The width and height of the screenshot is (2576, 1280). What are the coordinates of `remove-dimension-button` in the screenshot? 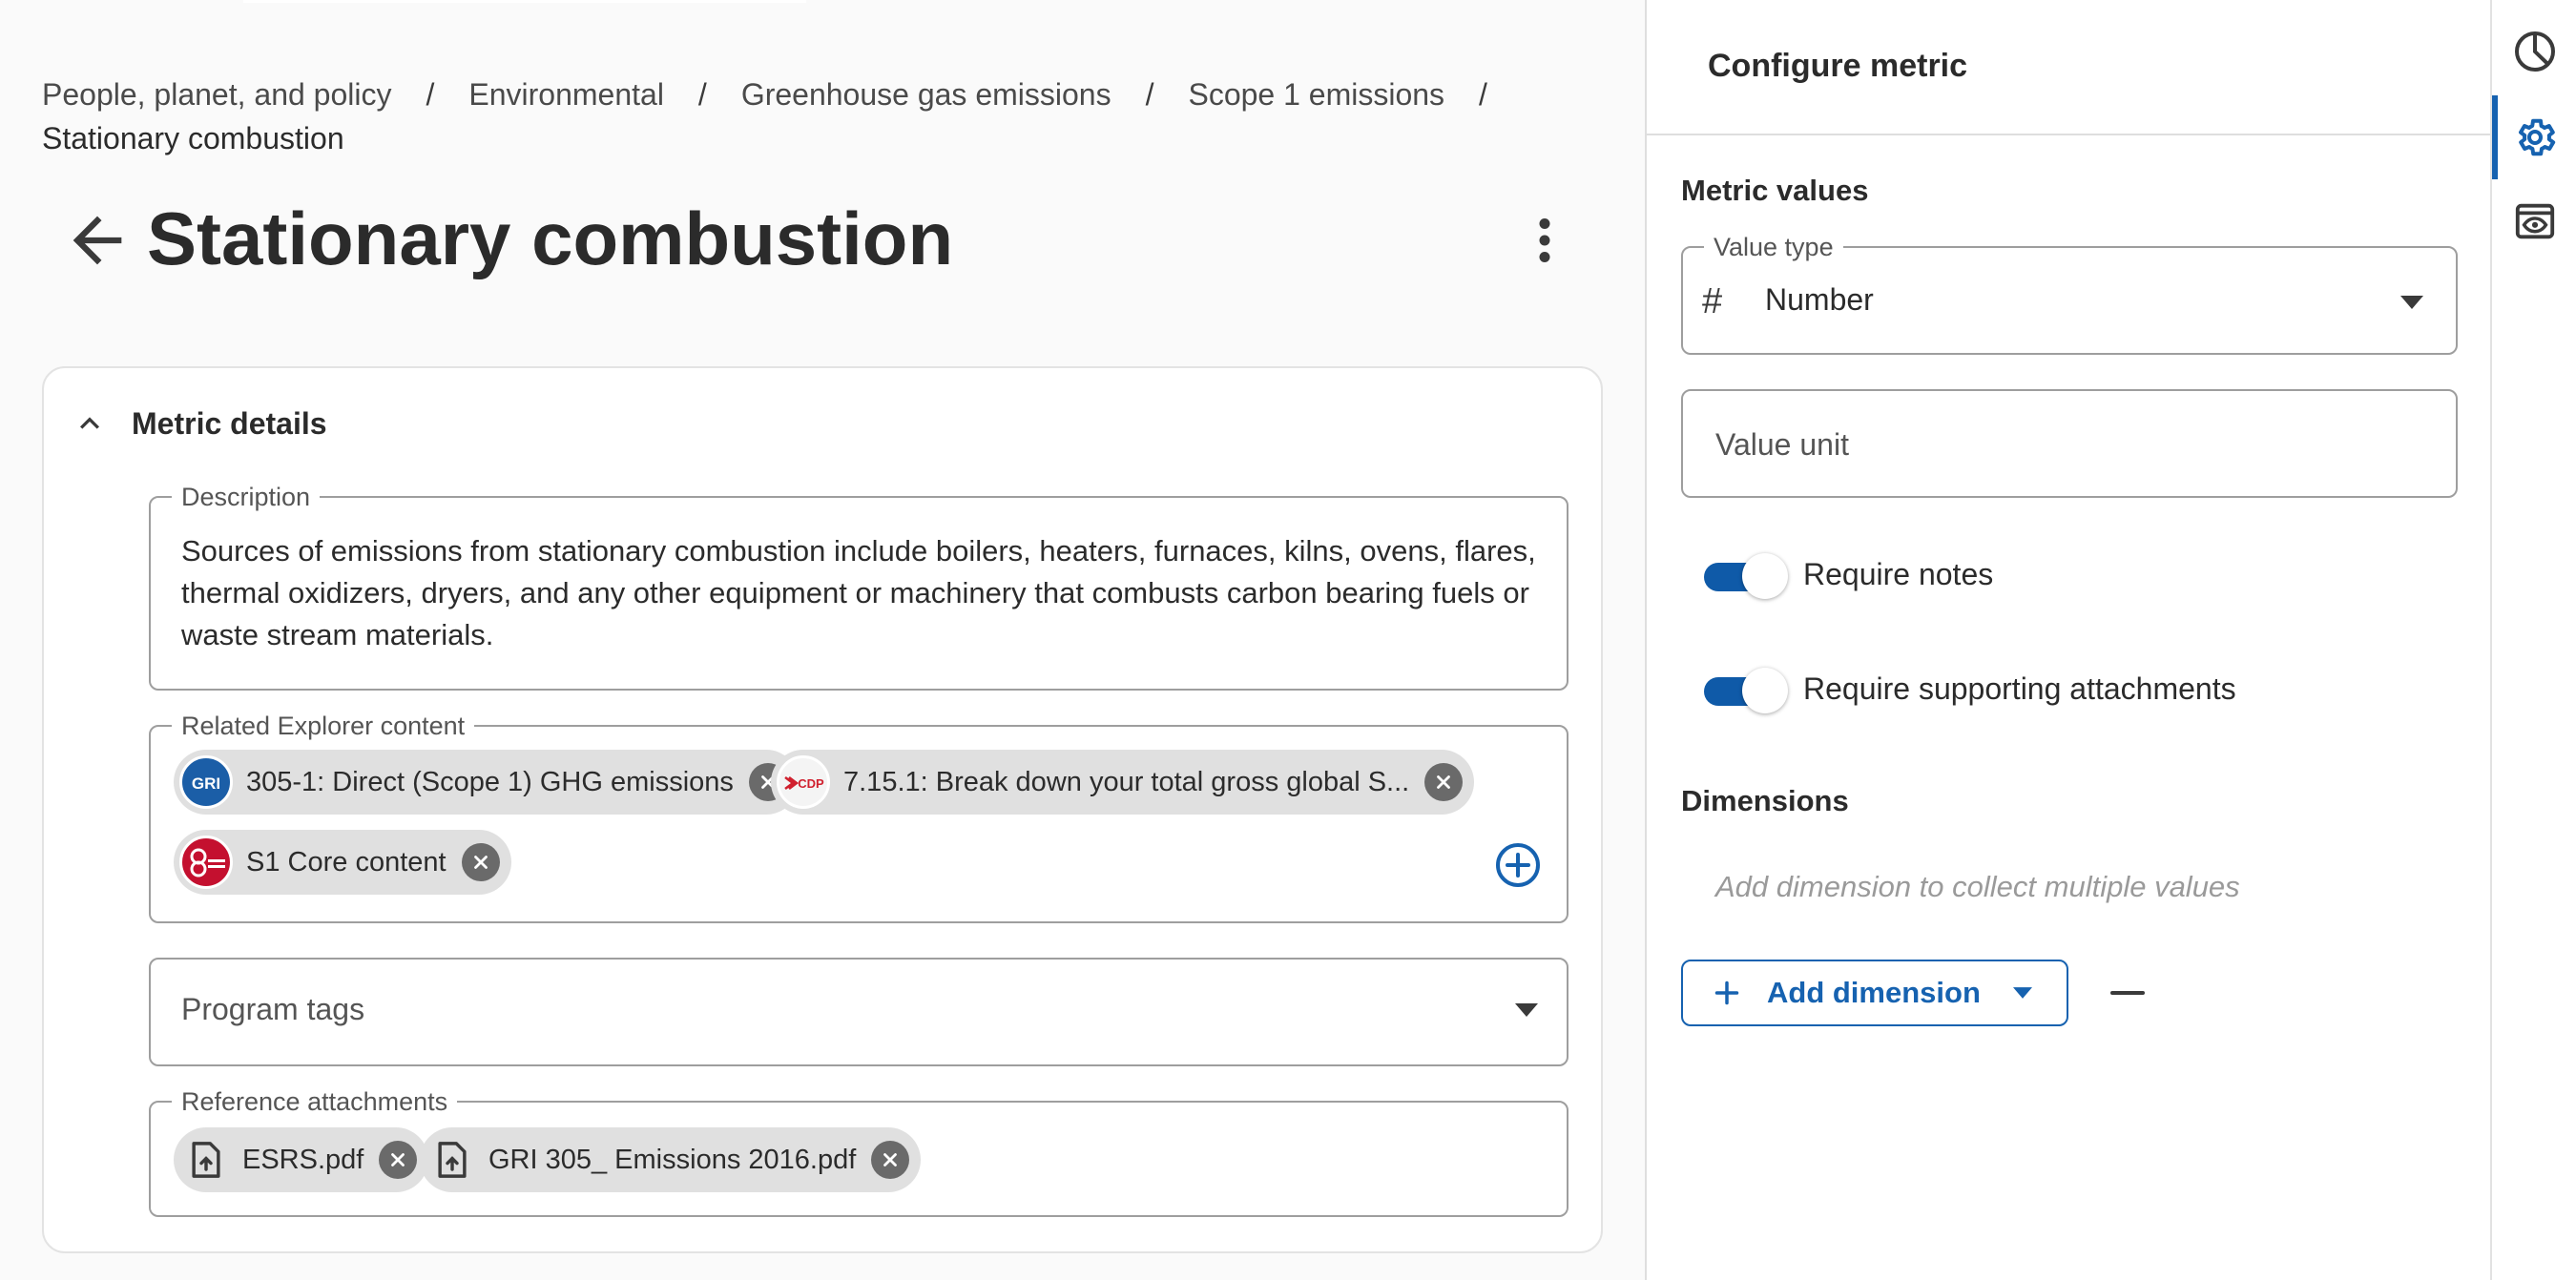 It's located at (2128, 993).